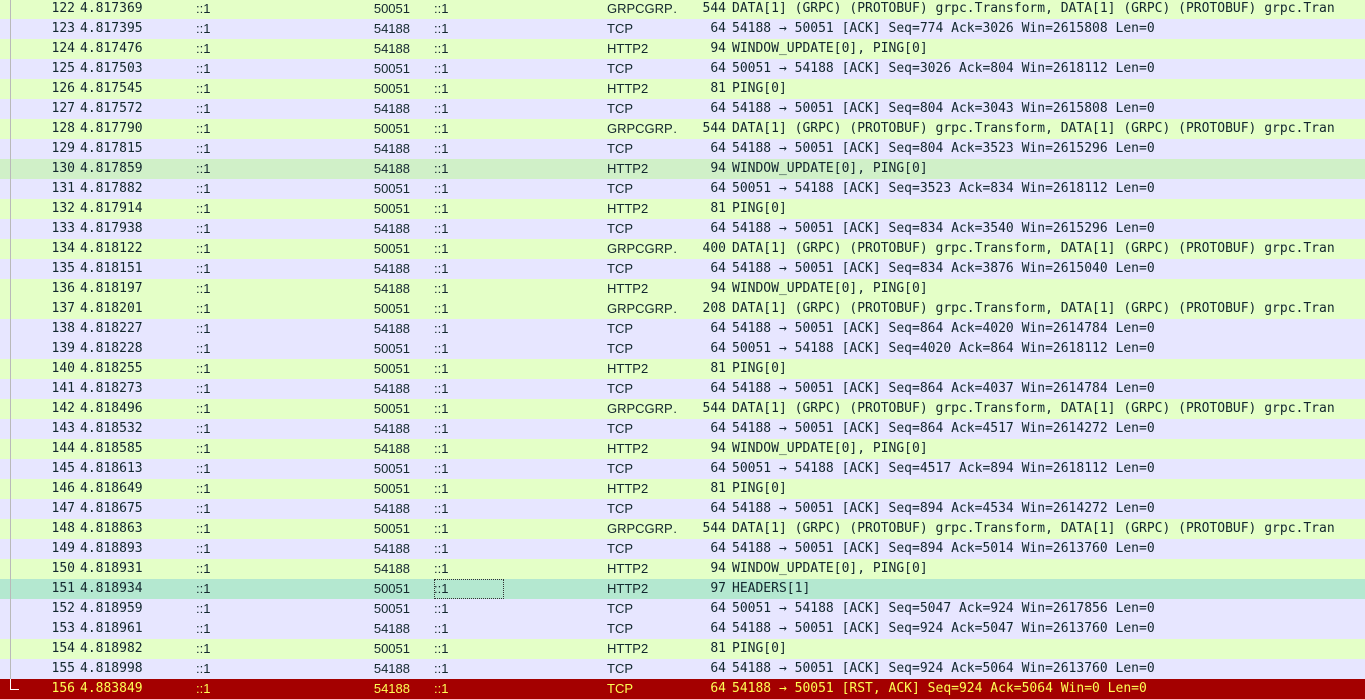 This screenshot has height=699, width=1365. What do you see at coordinates (63, 648) in the screenshot?
I see `packet-number: 154` at bounding box center [63, 648].